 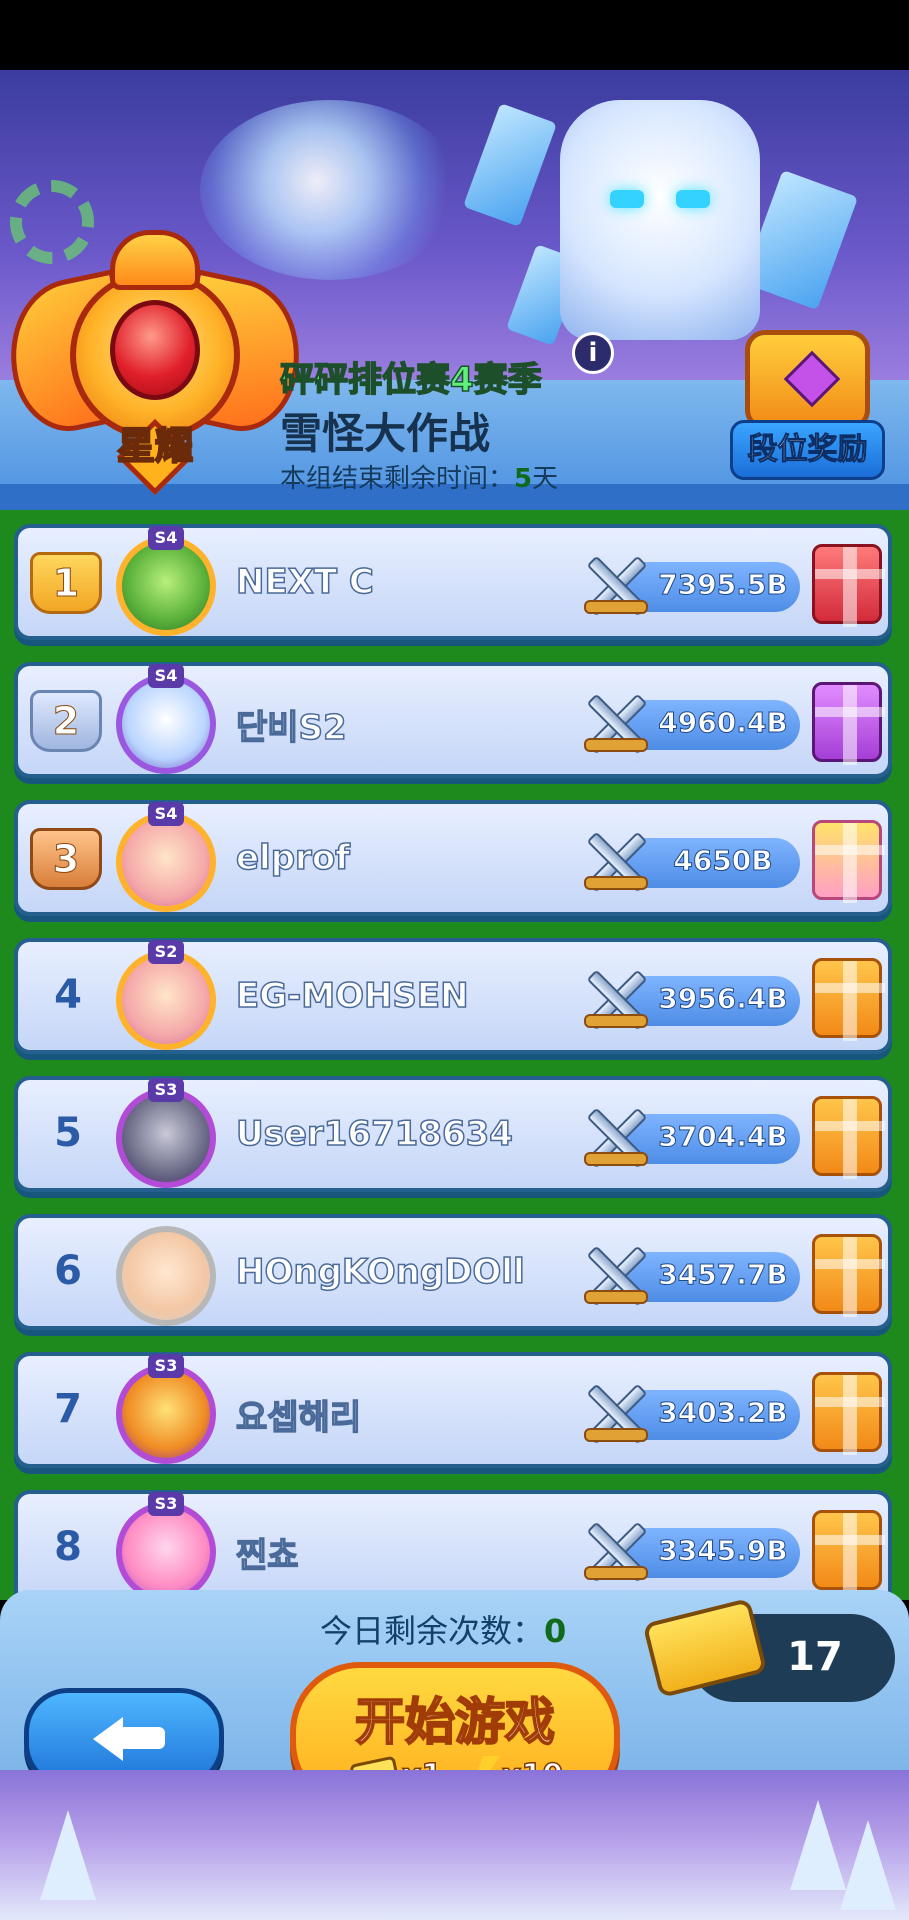 What do you see at coordinates (68, 1547) in the screenshot?
I see `rank-number: 8` at bounding box center [68, 1547].